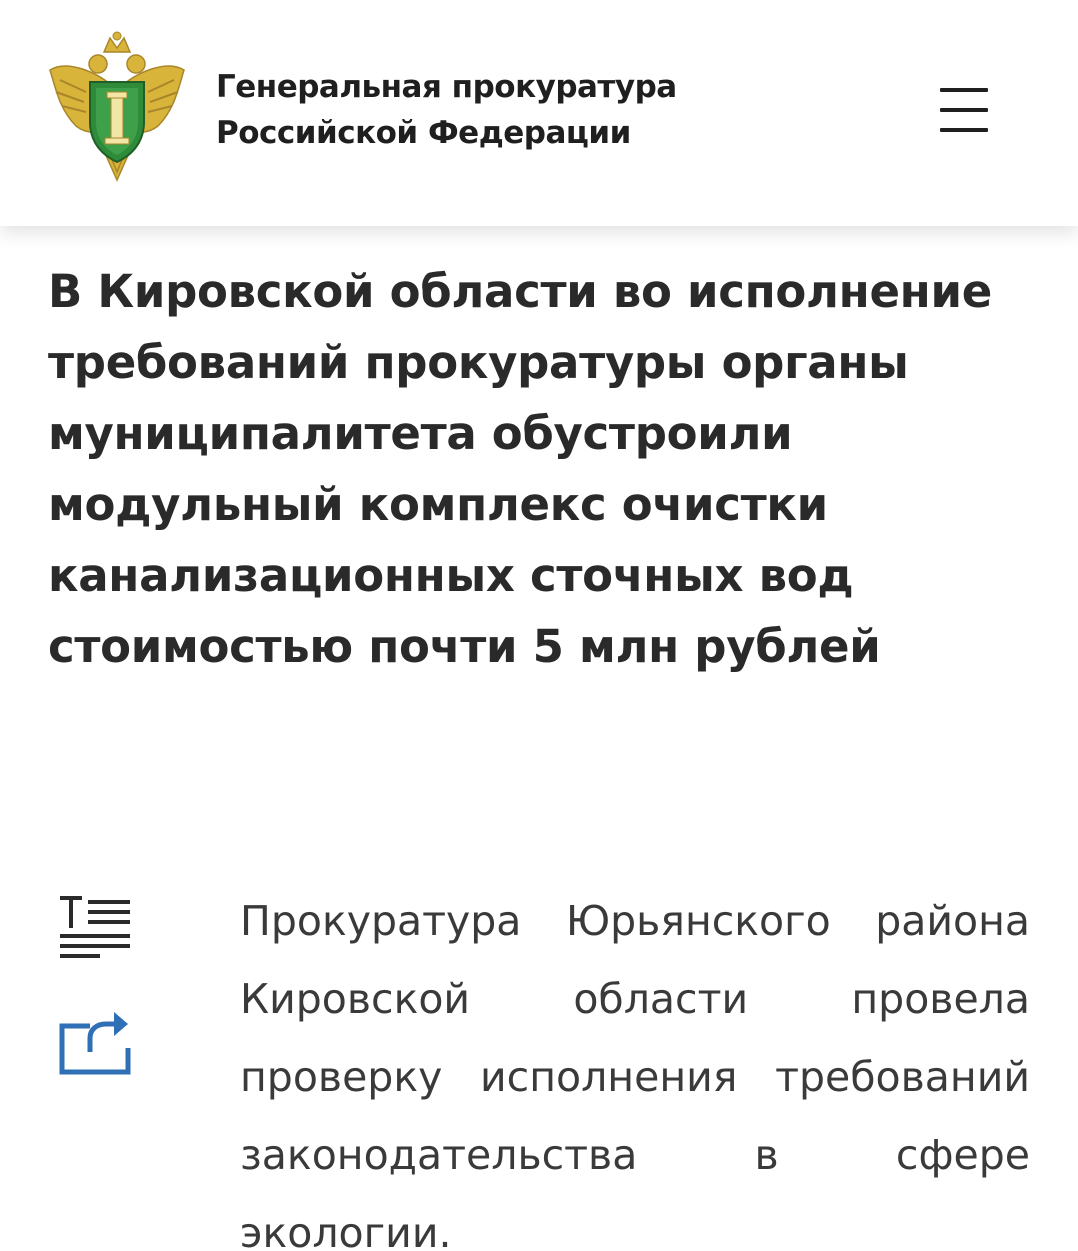 The width and height of the screenshot is (1078, 1251). Describe the element at coordinates (446, 87) in the screenshot. I see `organization-name-line-1: Генеральная прокуратура` at that location.